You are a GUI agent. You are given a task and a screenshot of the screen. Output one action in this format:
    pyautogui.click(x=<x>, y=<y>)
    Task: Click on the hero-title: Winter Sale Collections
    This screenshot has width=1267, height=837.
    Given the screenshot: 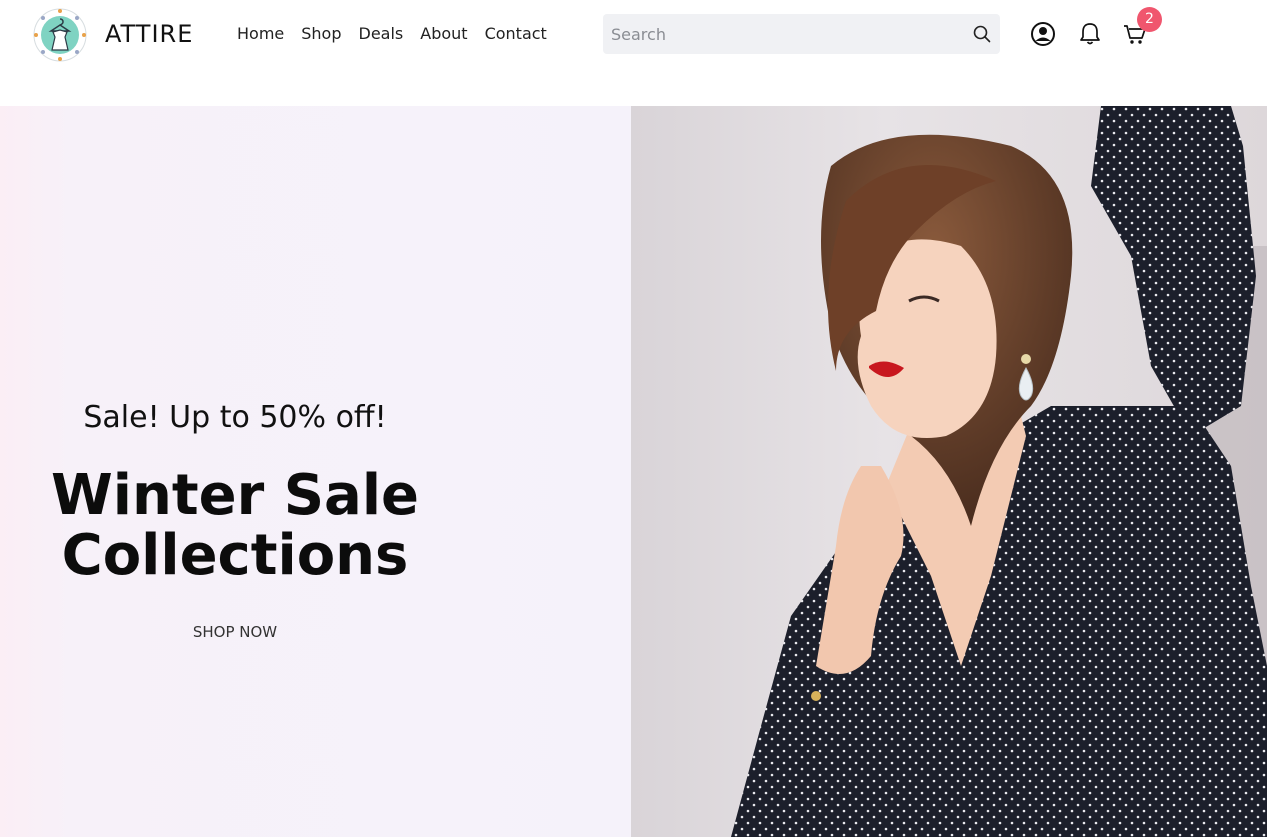 What is the action you would take?
    pyautogui.click(x=235, y=526)
    